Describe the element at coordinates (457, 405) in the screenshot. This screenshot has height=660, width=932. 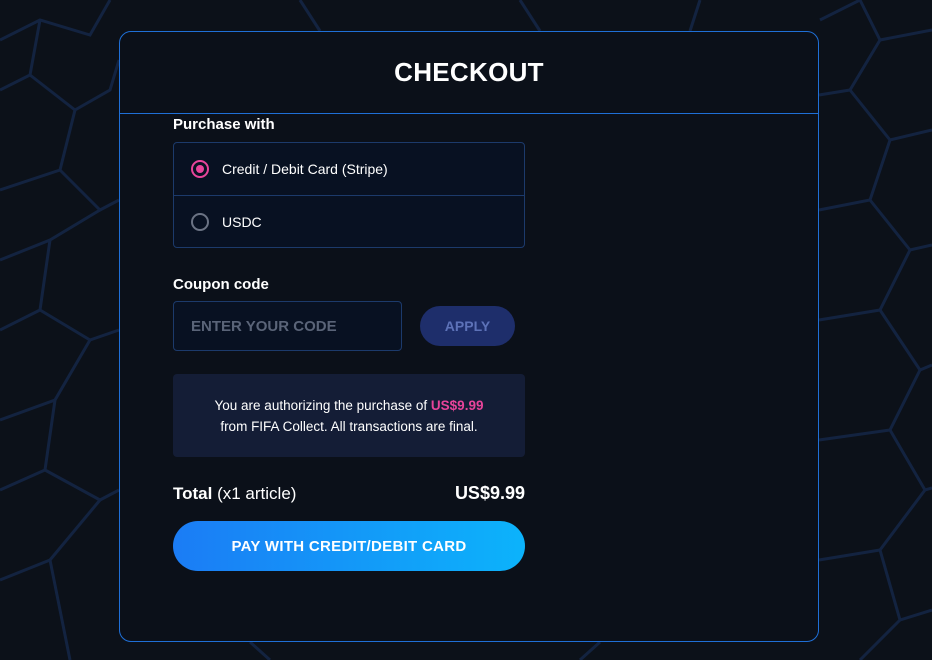
I see `notice-price: US$9.99` at that location.